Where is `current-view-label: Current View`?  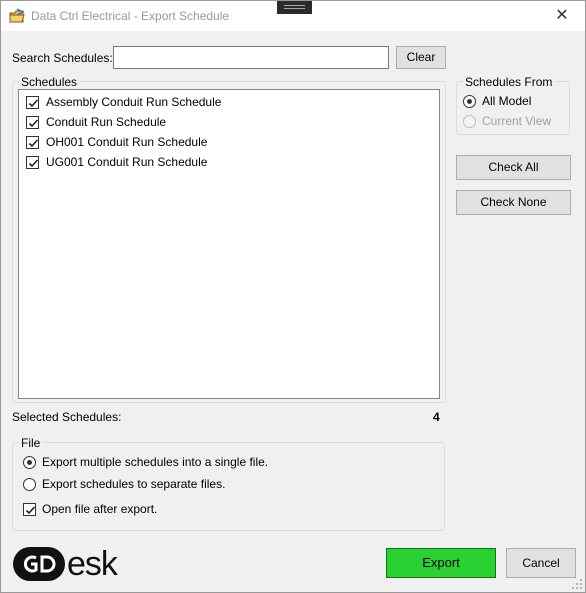 current-view-label: Current View is located at coordinates (517, 121).